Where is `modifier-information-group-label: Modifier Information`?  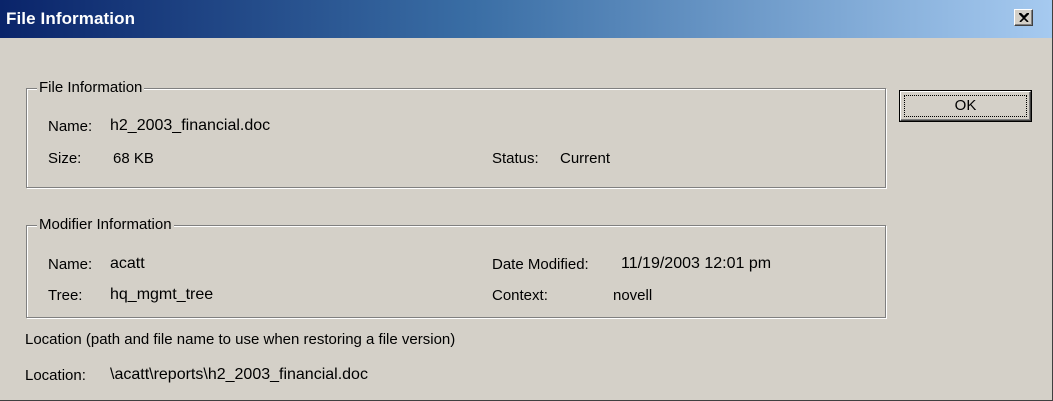 modifier-information-group-label: Modifier Information is located at coordinates (105, 225).